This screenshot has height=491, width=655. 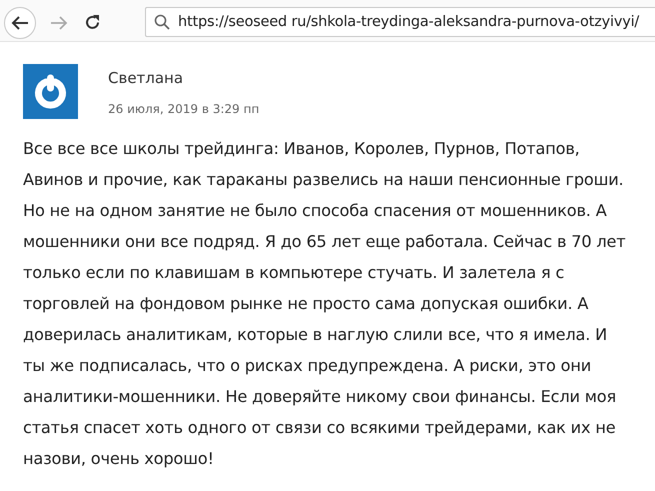 What do you see at coordinates (162, 22) in the screenshot?
I see `search-icon` at bounding box center [162, 22].